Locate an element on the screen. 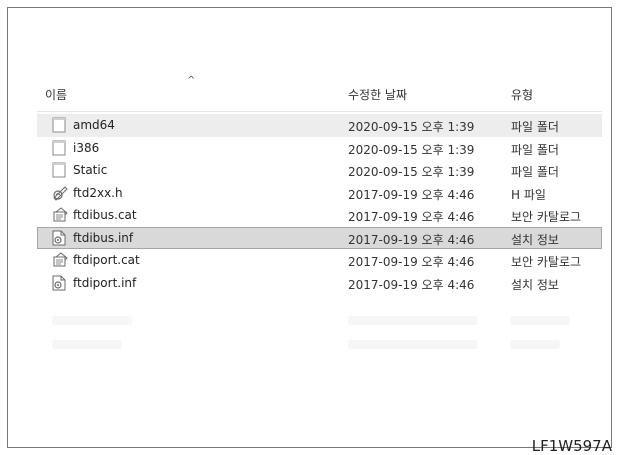 Image resolution: width=620 pixels, height=455 pixels. file-name: Static is located at coordinates (90, 170).